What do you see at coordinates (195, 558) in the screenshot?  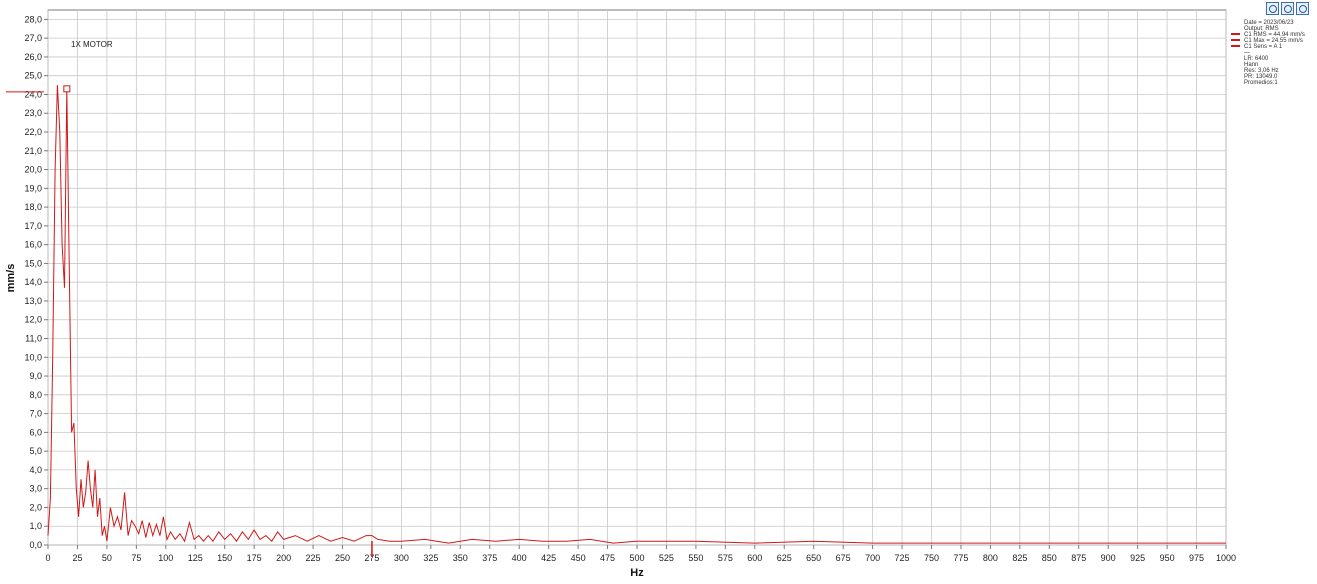 I see `x-tick-label: 125` at bounding box center [195, 558].